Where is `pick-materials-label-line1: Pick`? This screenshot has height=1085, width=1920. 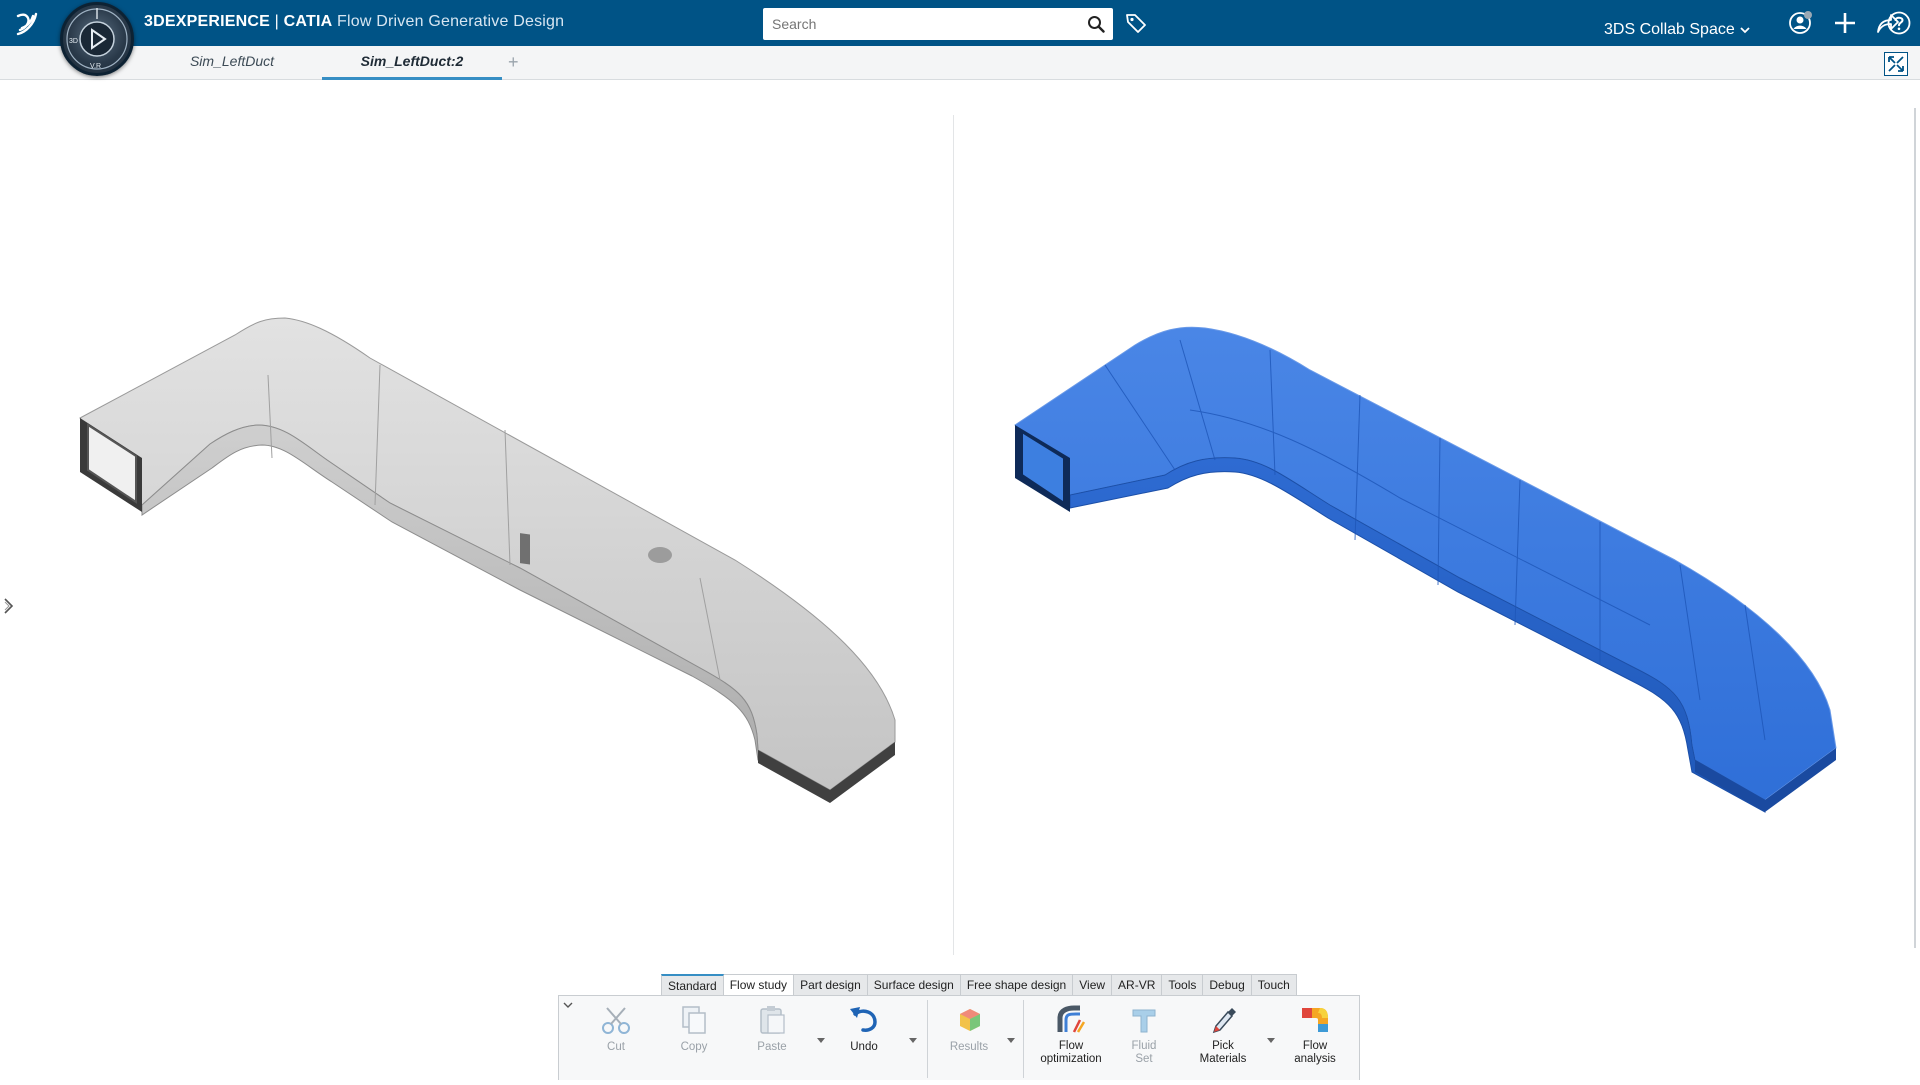
pick-materials-label-line1: Pick is located at coordinates (1223, 1046).